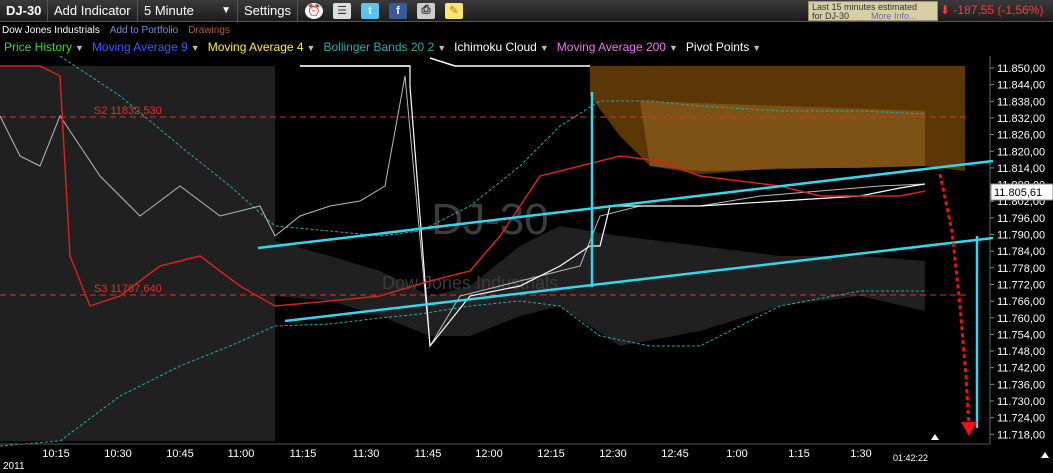  Describe the element at coordinates (1021, 86) in the screenshot. I see `y-tick-label: 11.844,00` at that location.